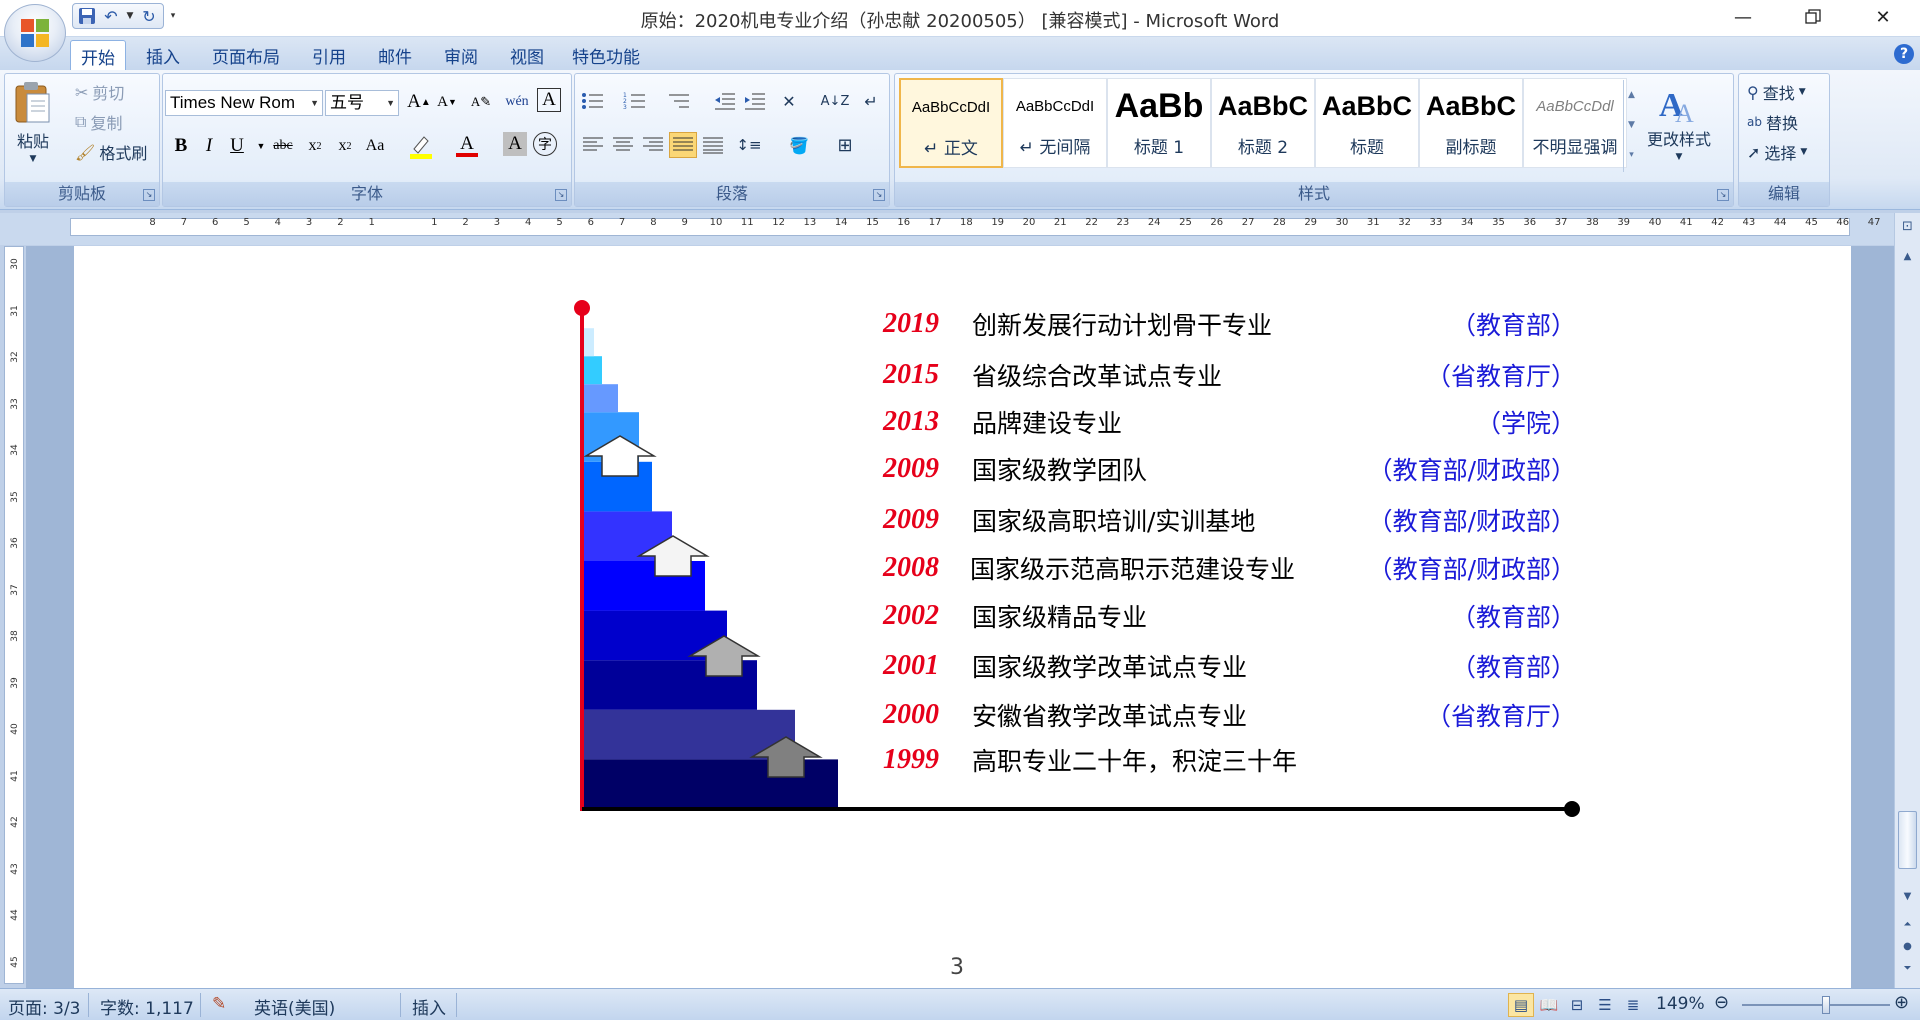 The width and height of the screenshot is (1920, 1020). I want to click on web-layout-icon: ⊟, so click(1577, 1005).